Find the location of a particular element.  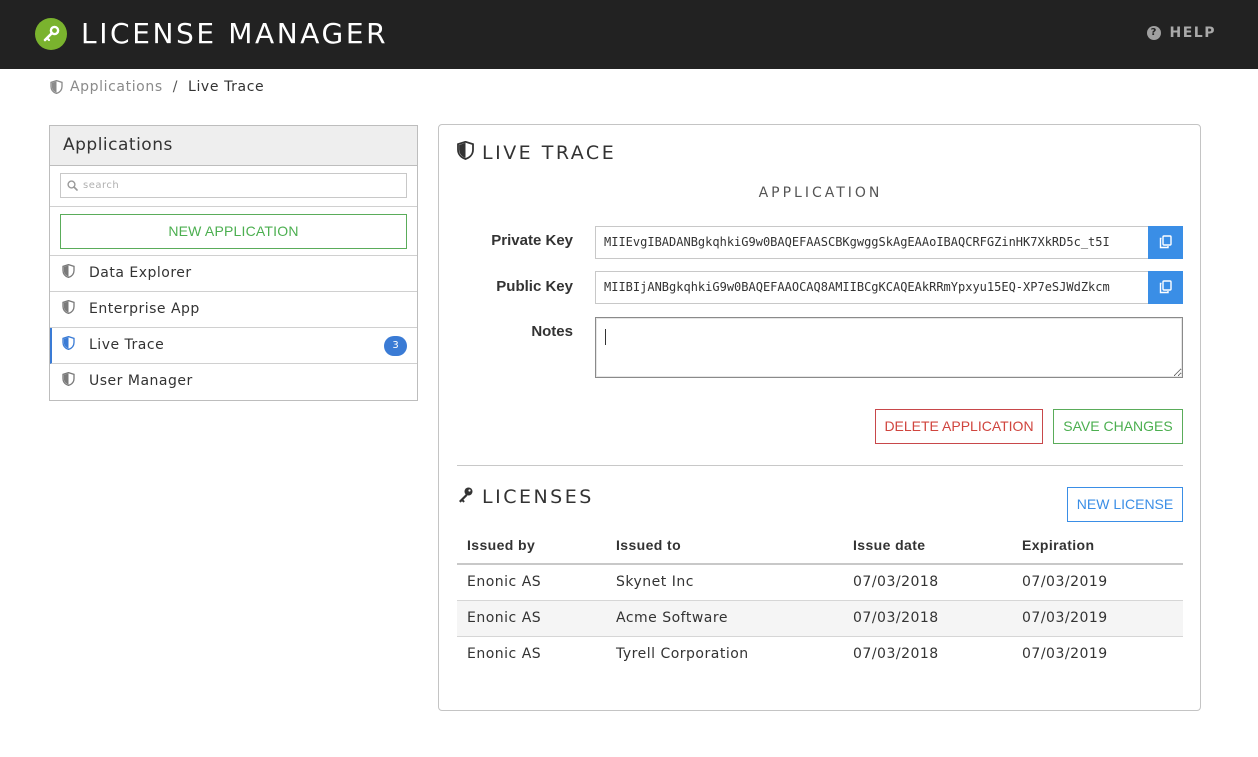

sidebar-search-row is located at coordinates (233, 186).